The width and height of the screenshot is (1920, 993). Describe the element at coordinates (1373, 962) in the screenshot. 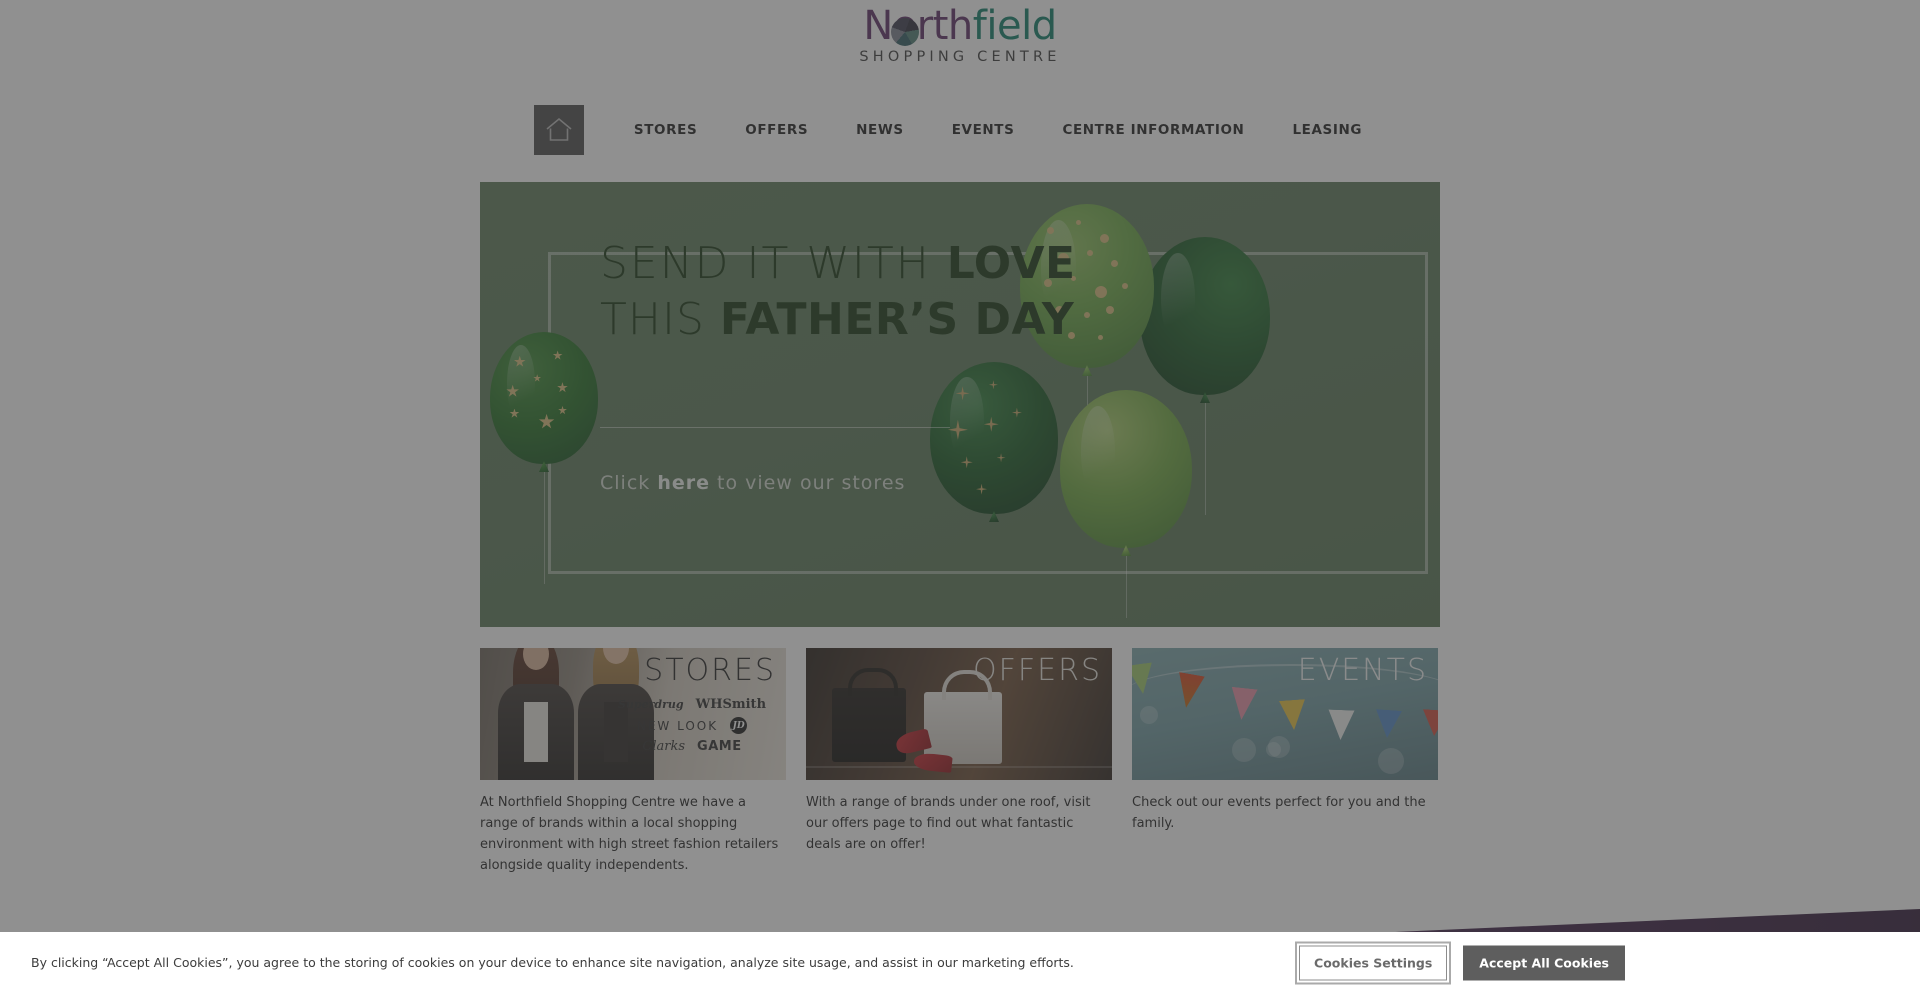

I see `cookies-settings-button: Cookies Settings` at that location.